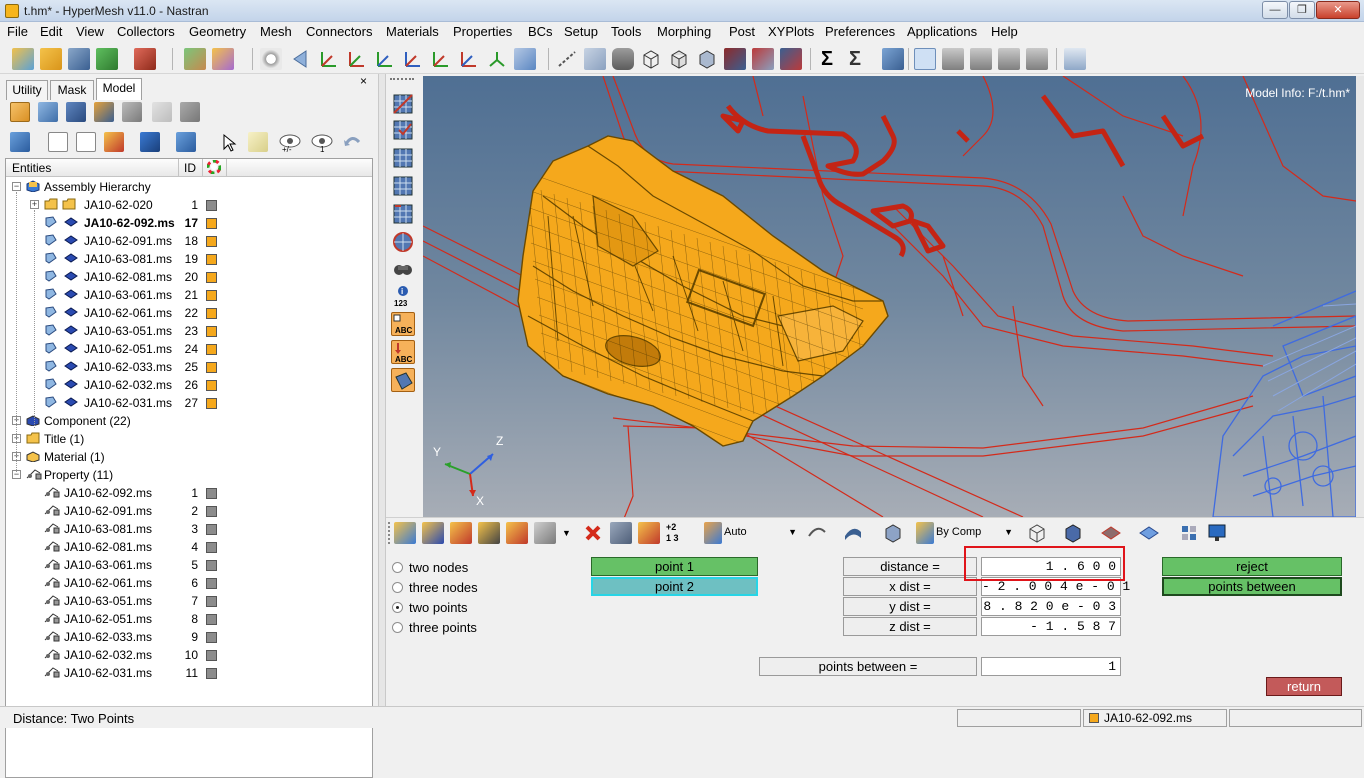 The height and width of the screenshot is (778, 1364). I want to click on view-axis-2-icon, so click(357, 59).